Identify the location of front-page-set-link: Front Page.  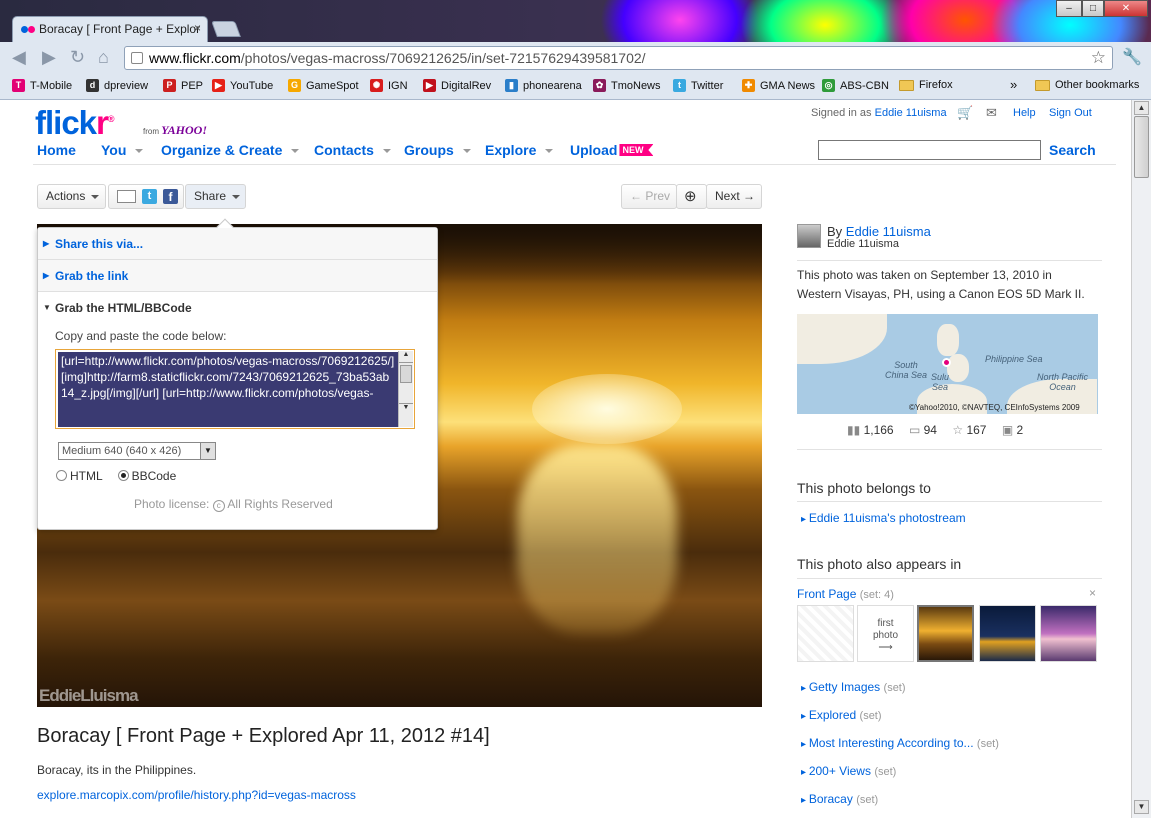
(826, 594).